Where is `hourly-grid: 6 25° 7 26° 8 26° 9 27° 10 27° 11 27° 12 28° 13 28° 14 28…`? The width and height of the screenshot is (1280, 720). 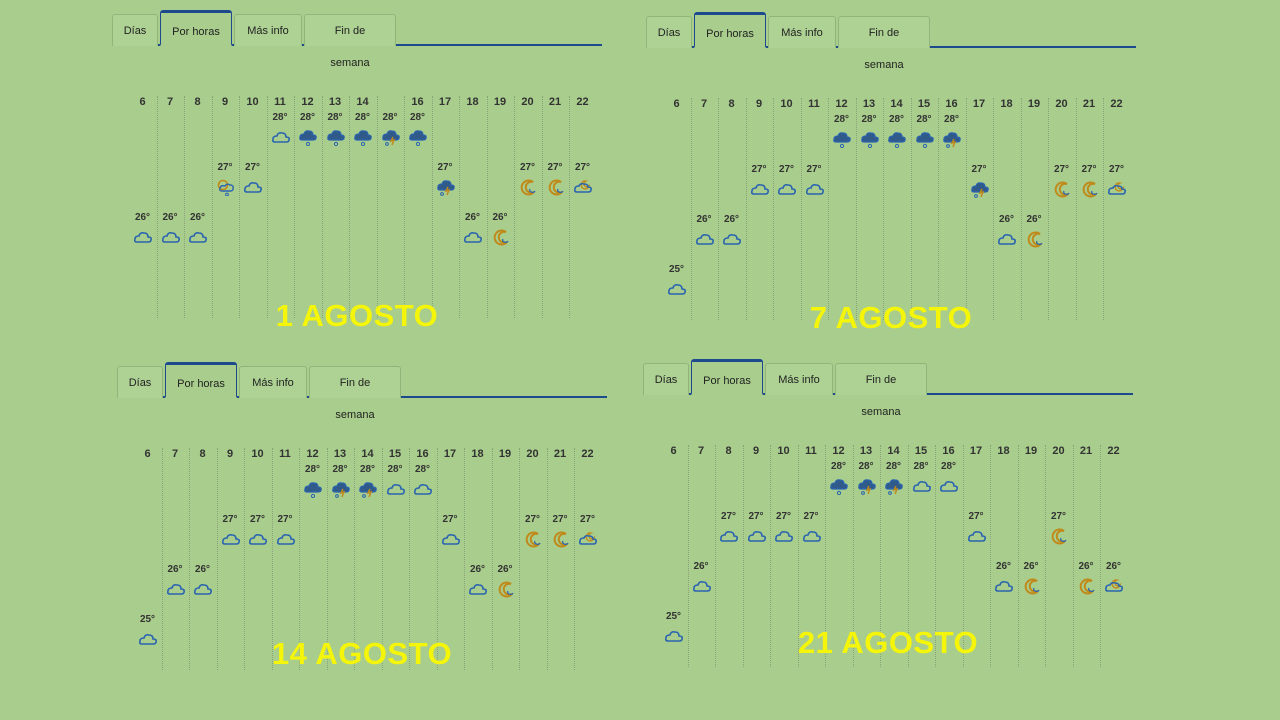 hourly-grid: 6 25° 7 26° 8 26° 9 27° 10 27° 11 27° 12 28° 13 28° 14 28… is located at coordinates (362, 533).